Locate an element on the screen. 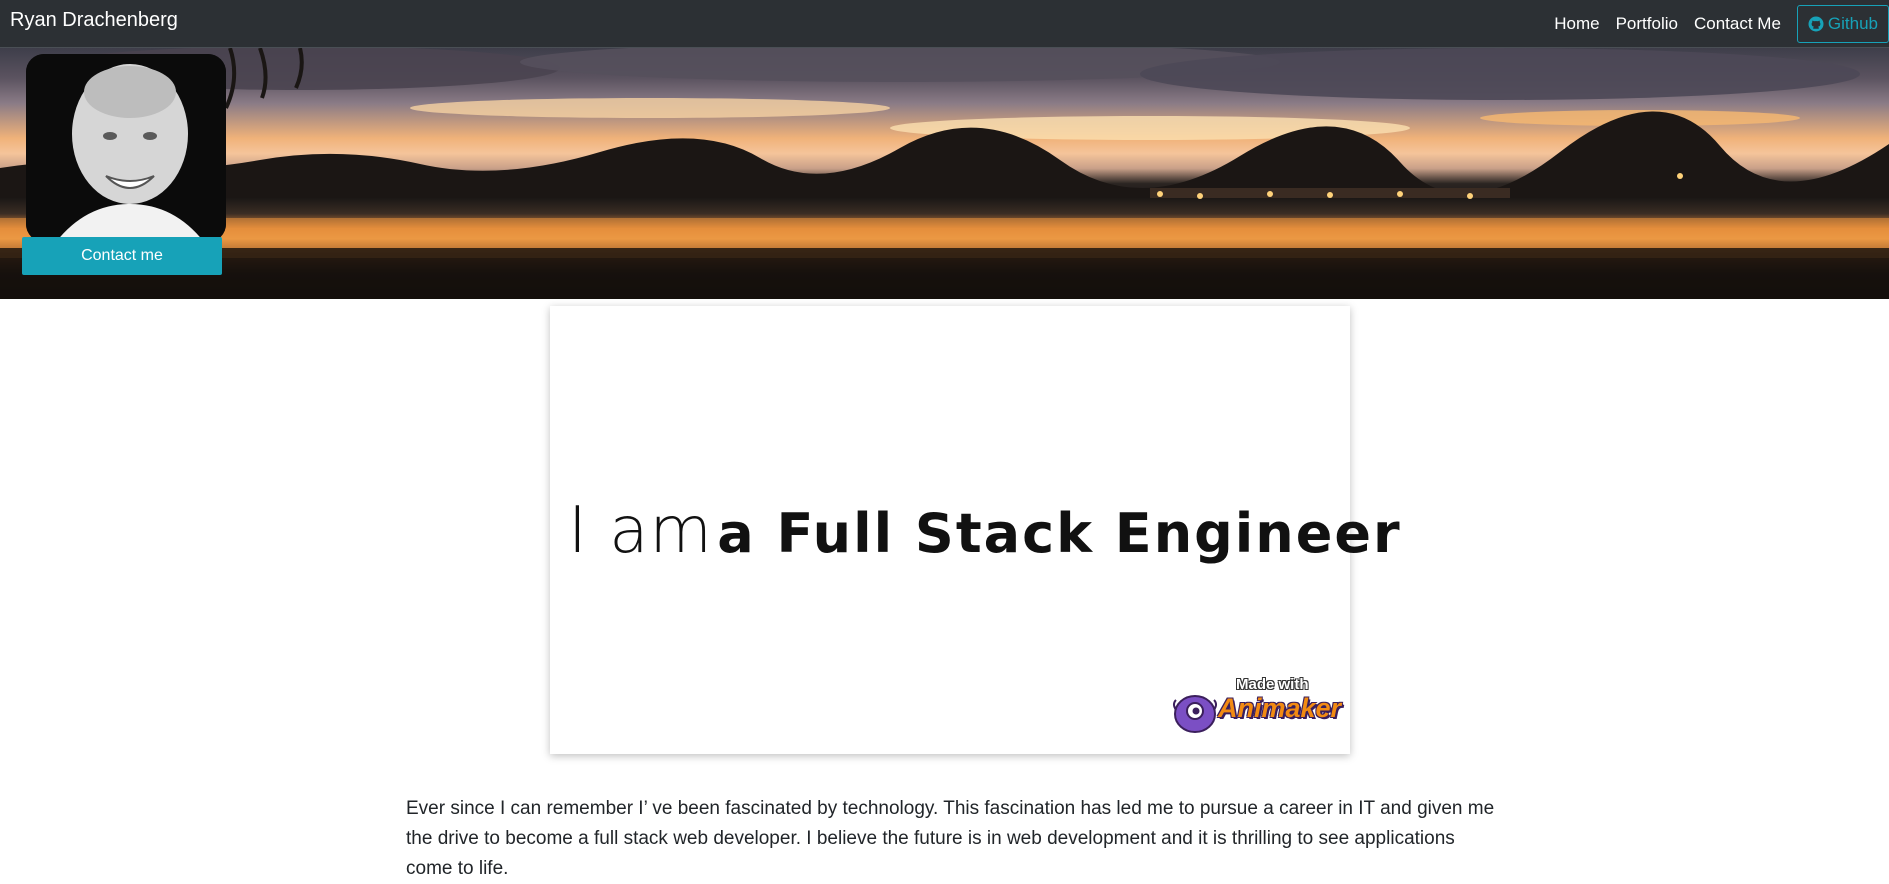 The height and width of the screenshot is (884, 1889). nav-links: Home Portfolio Contact Me Github is located at coordinates (1721, 24).